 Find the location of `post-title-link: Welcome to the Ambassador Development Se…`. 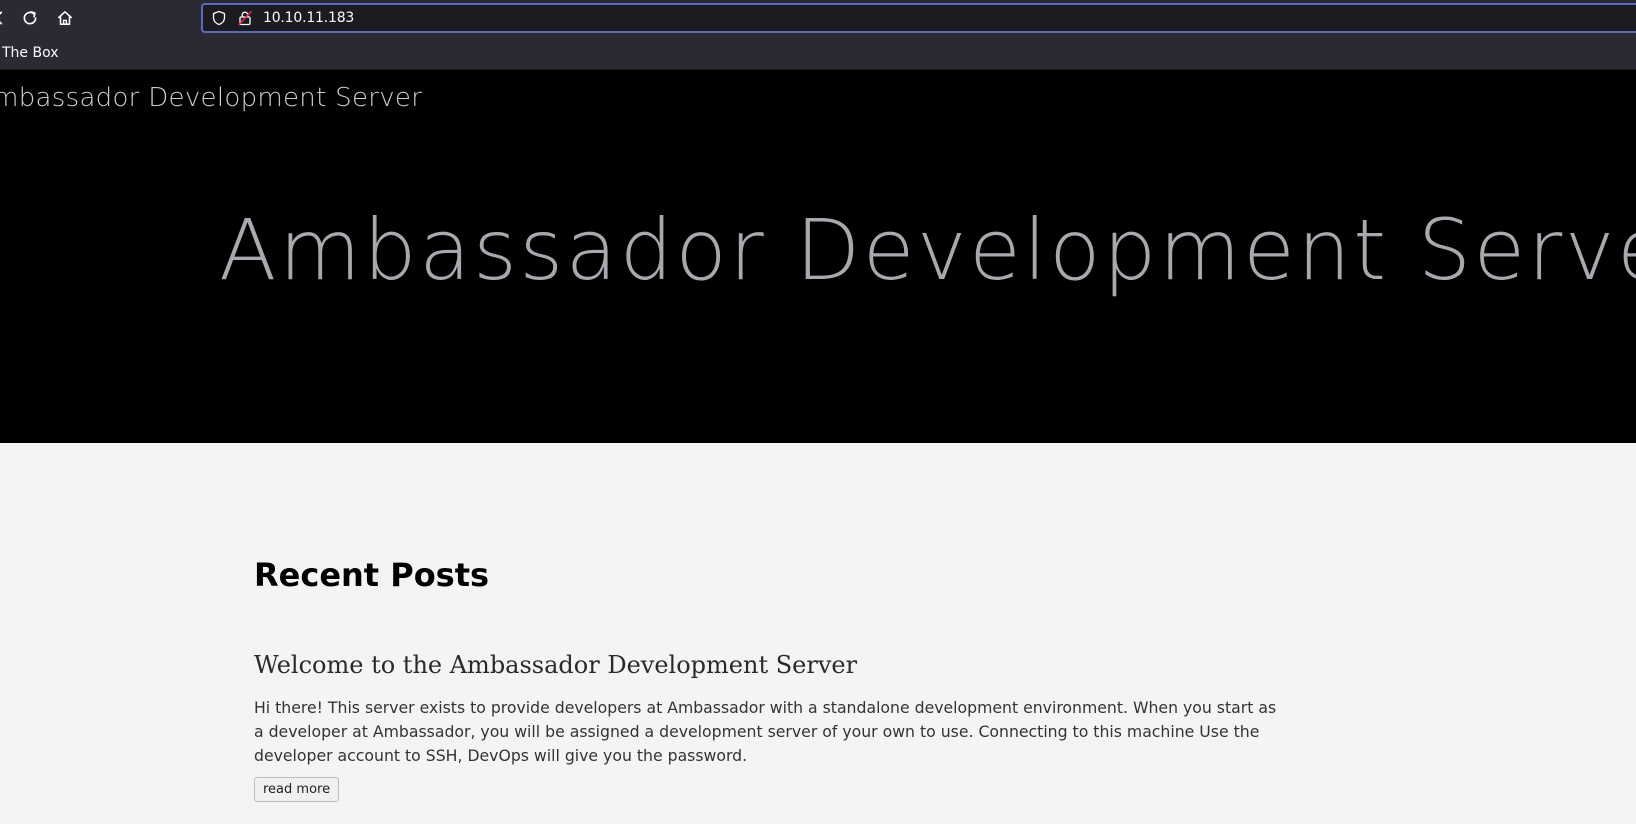

post-title-link: Welcome to the Ambassador Development Se… is located at coordinates (555, 665).